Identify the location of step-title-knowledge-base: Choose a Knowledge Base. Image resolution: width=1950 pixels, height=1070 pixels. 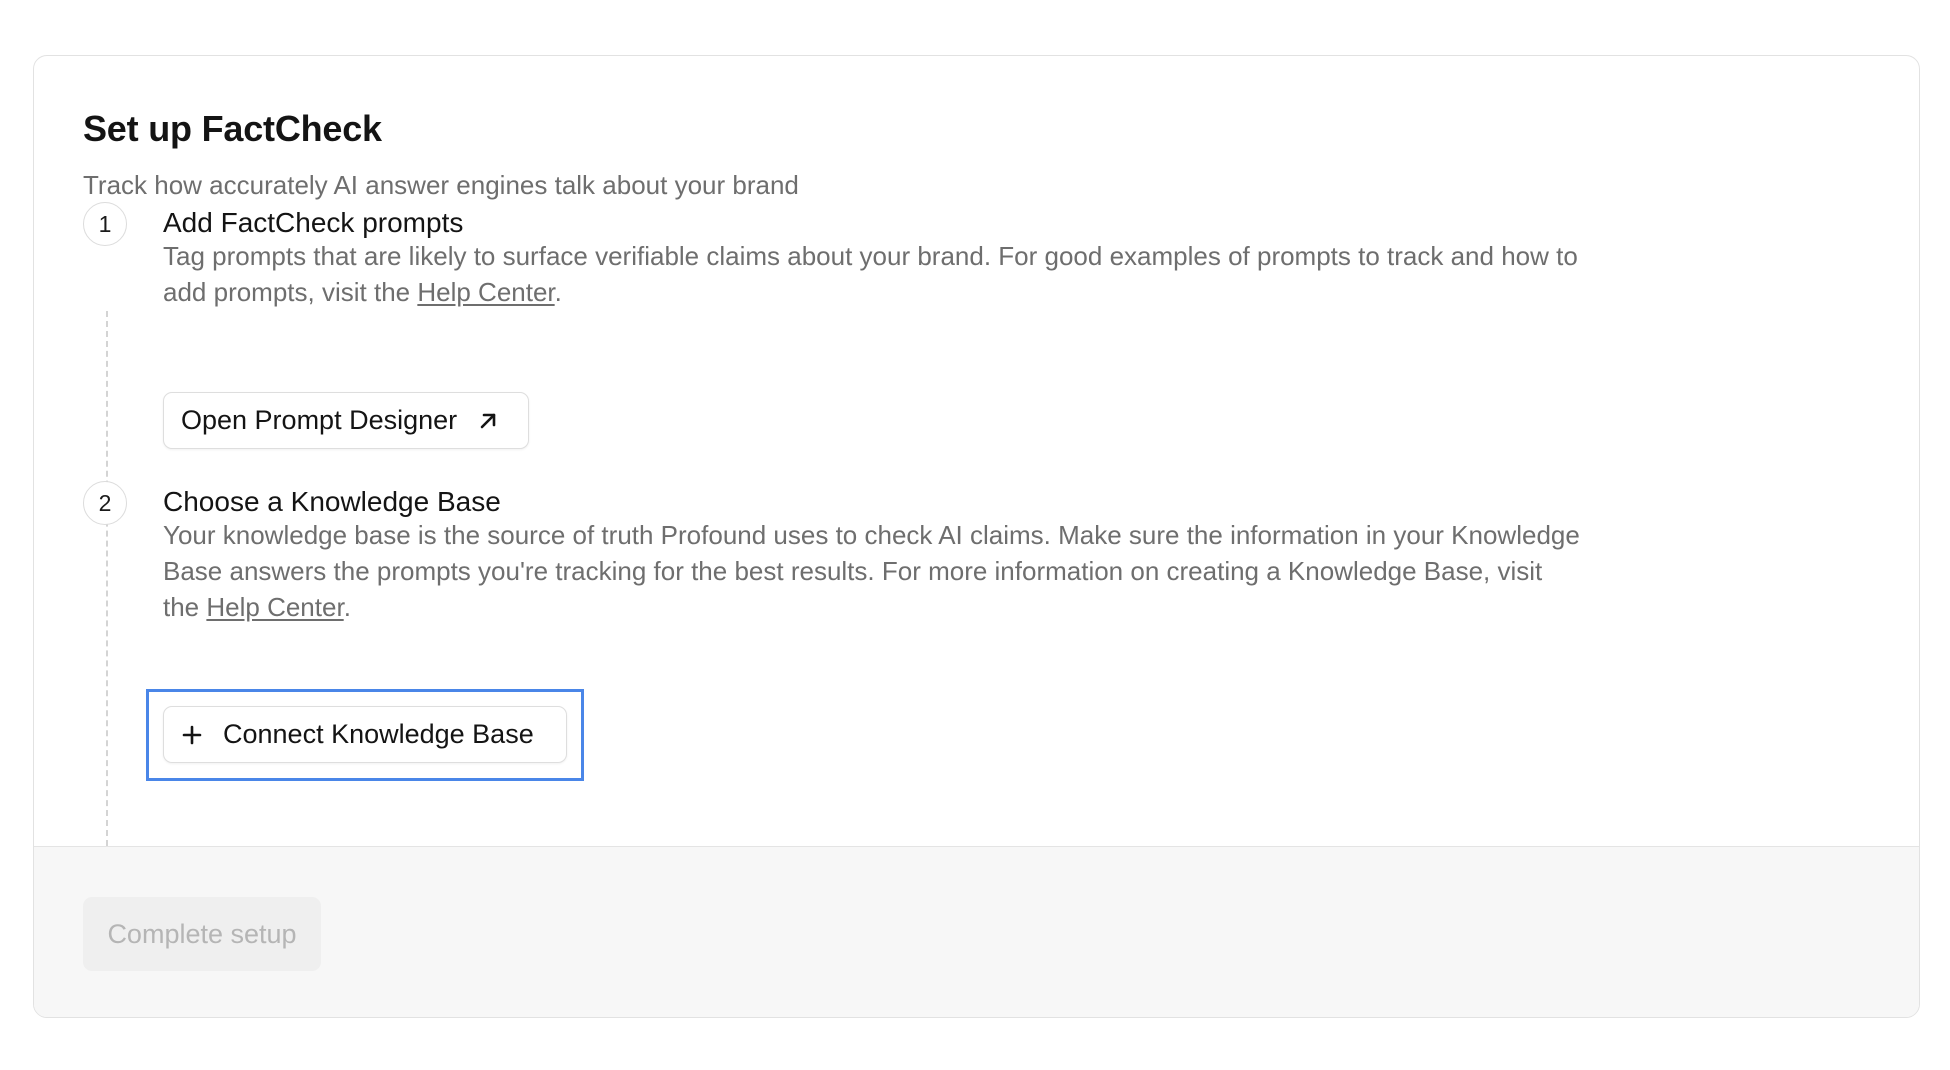
(332, 501).